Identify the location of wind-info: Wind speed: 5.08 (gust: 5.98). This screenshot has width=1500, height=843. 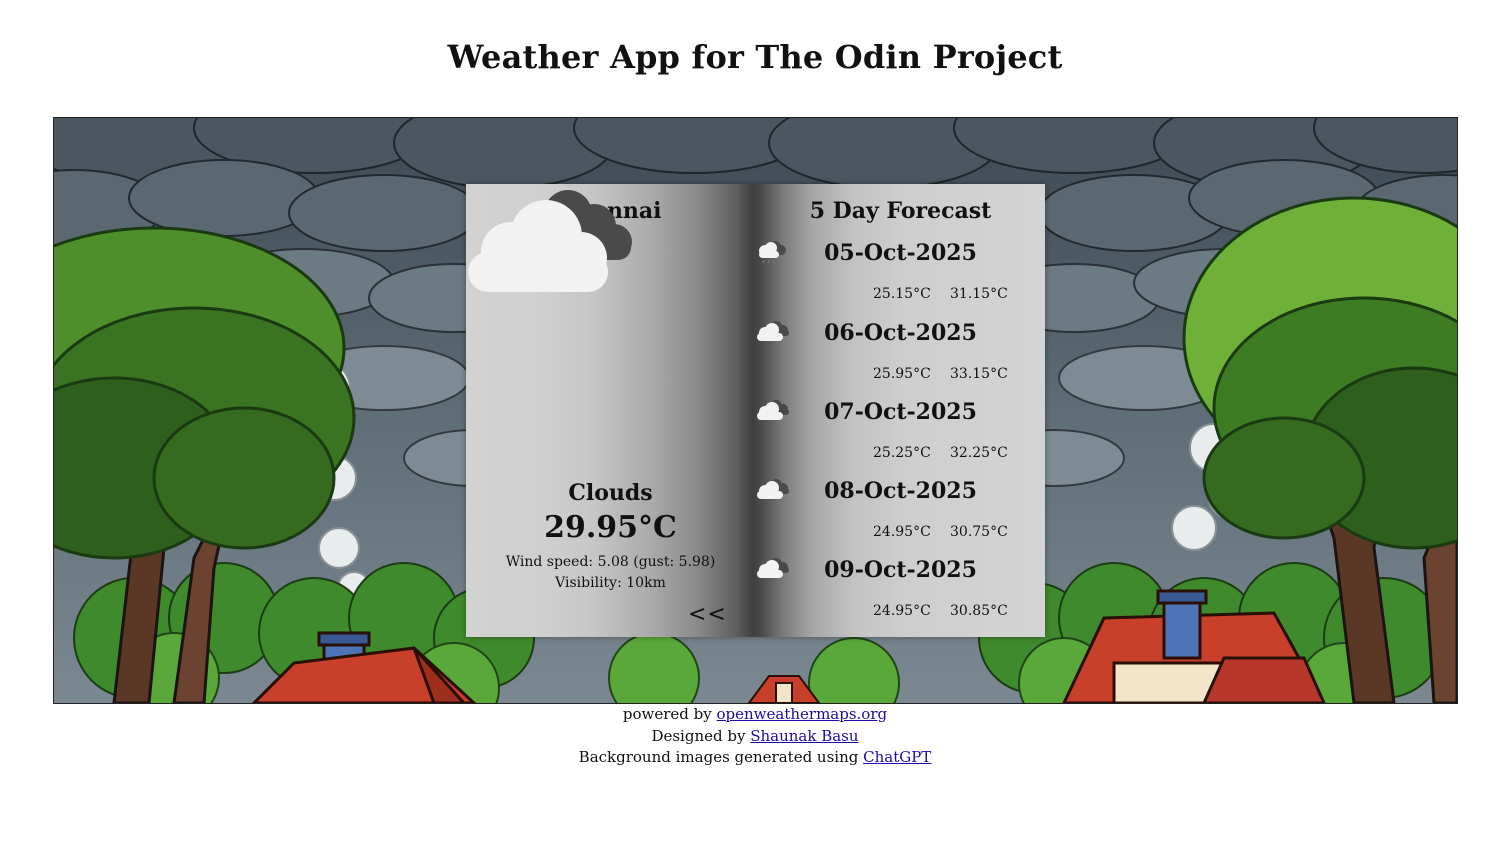
(610, 562).